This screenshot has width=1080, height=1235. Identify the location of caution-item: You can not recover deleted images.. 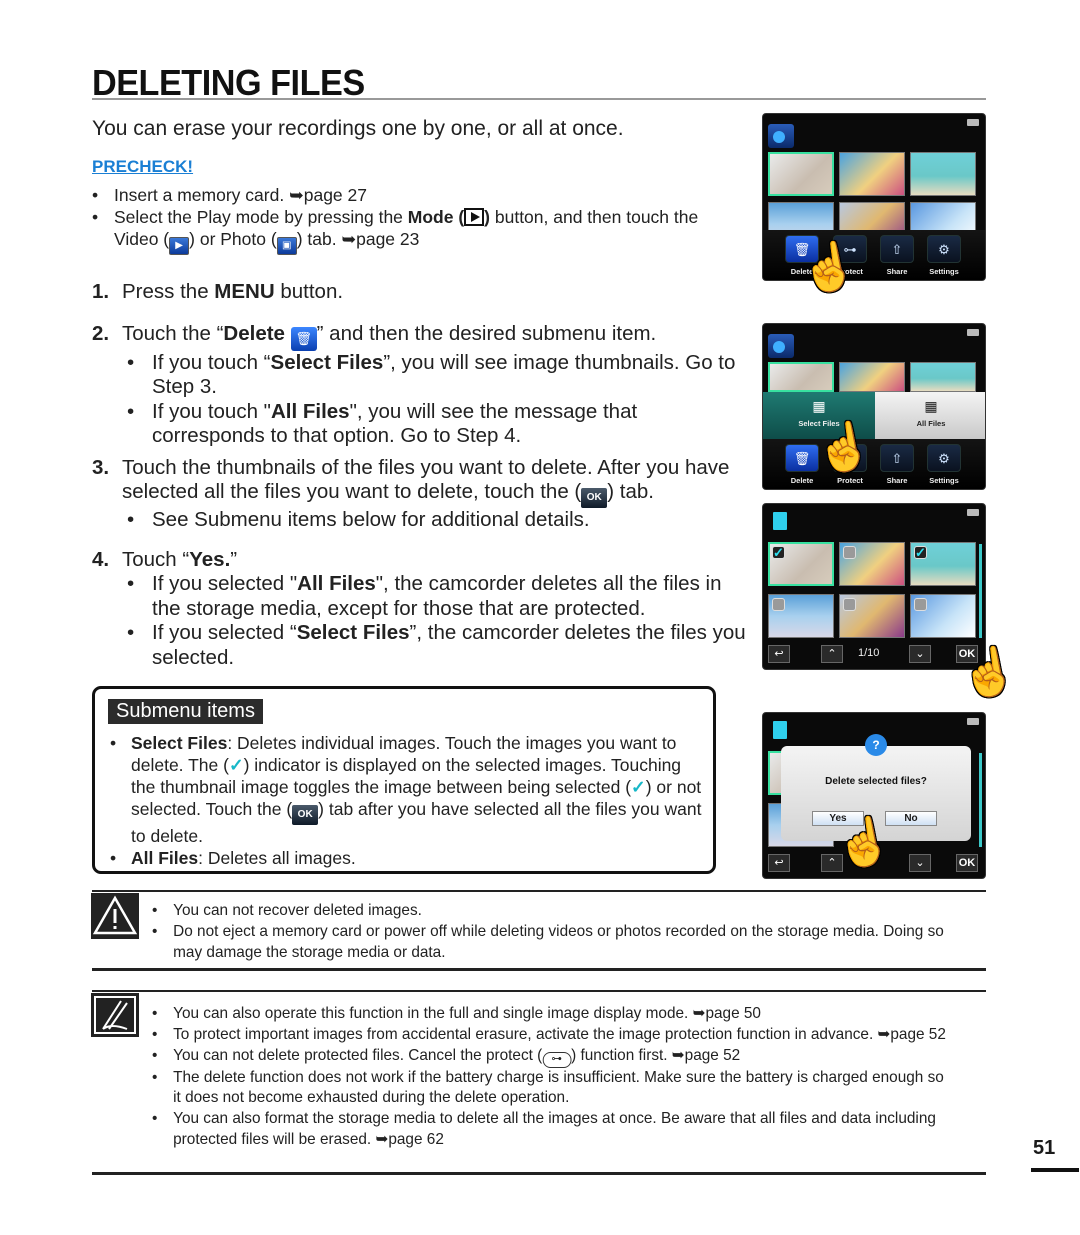
(550, 911).